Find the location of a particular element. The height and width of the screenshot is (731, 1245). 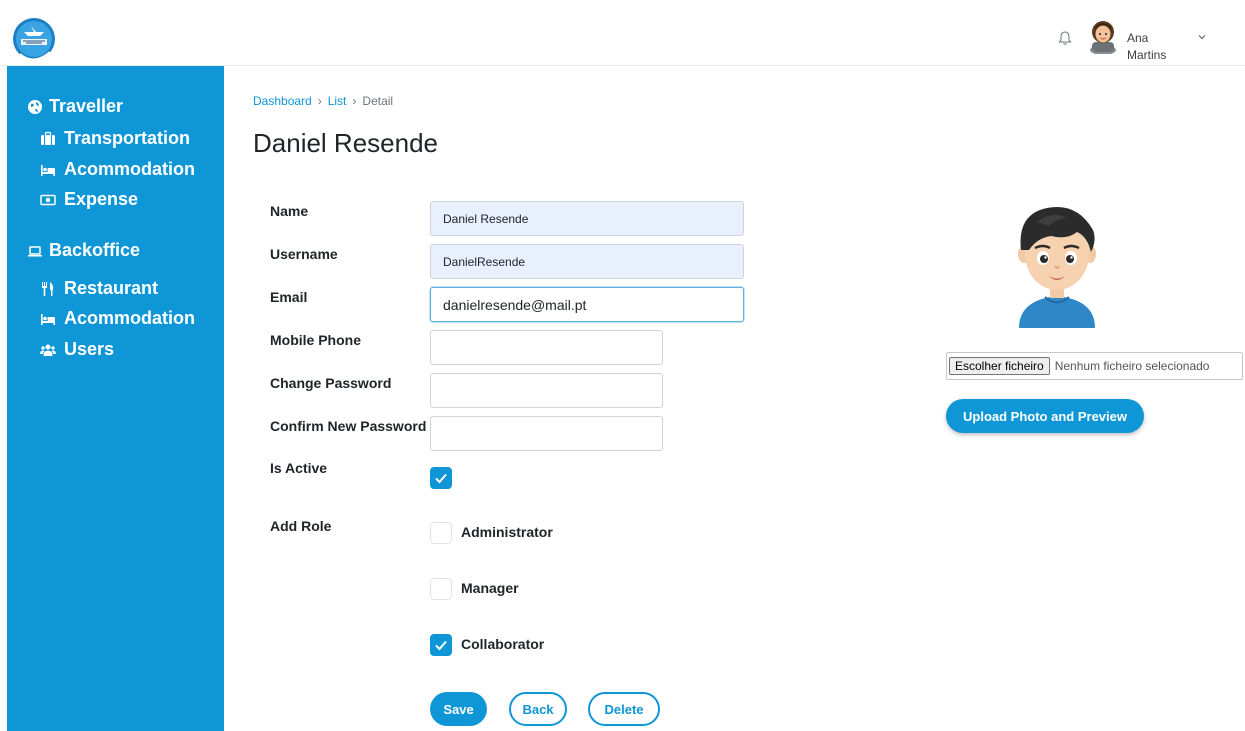

mobile-phone-label: Mobile Phone is located at coordinates (315, 340).